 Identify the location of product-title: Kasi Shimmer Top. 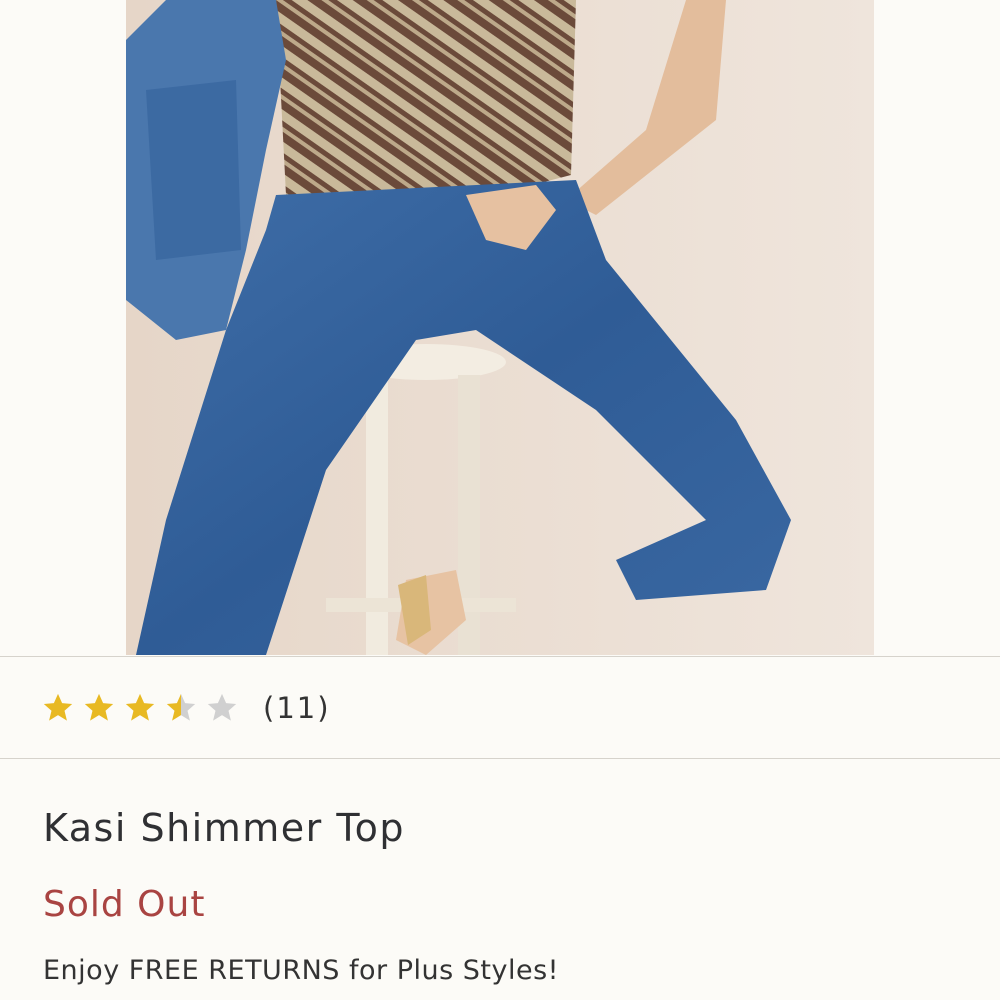
(224, 828).